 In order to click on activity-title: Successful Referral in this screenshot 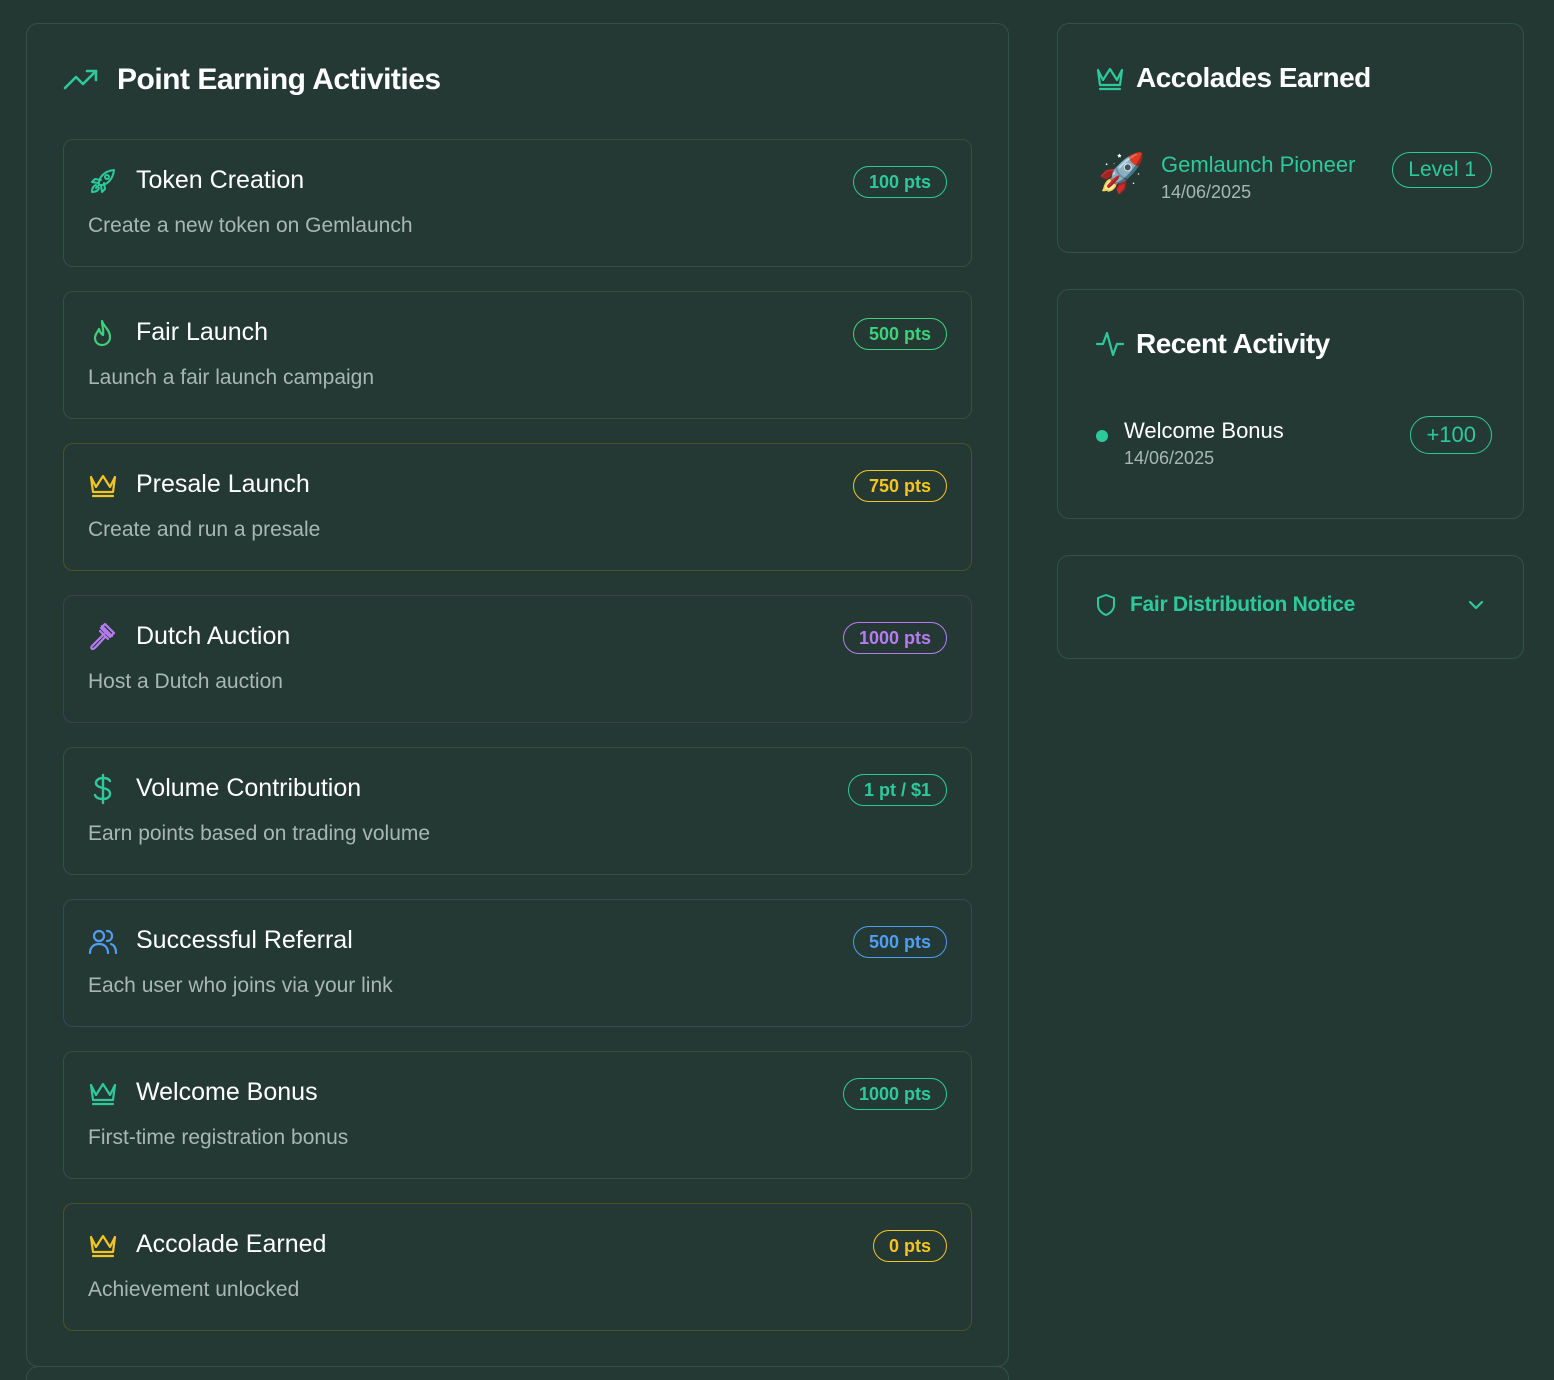, I will do `click(244, 940)`.